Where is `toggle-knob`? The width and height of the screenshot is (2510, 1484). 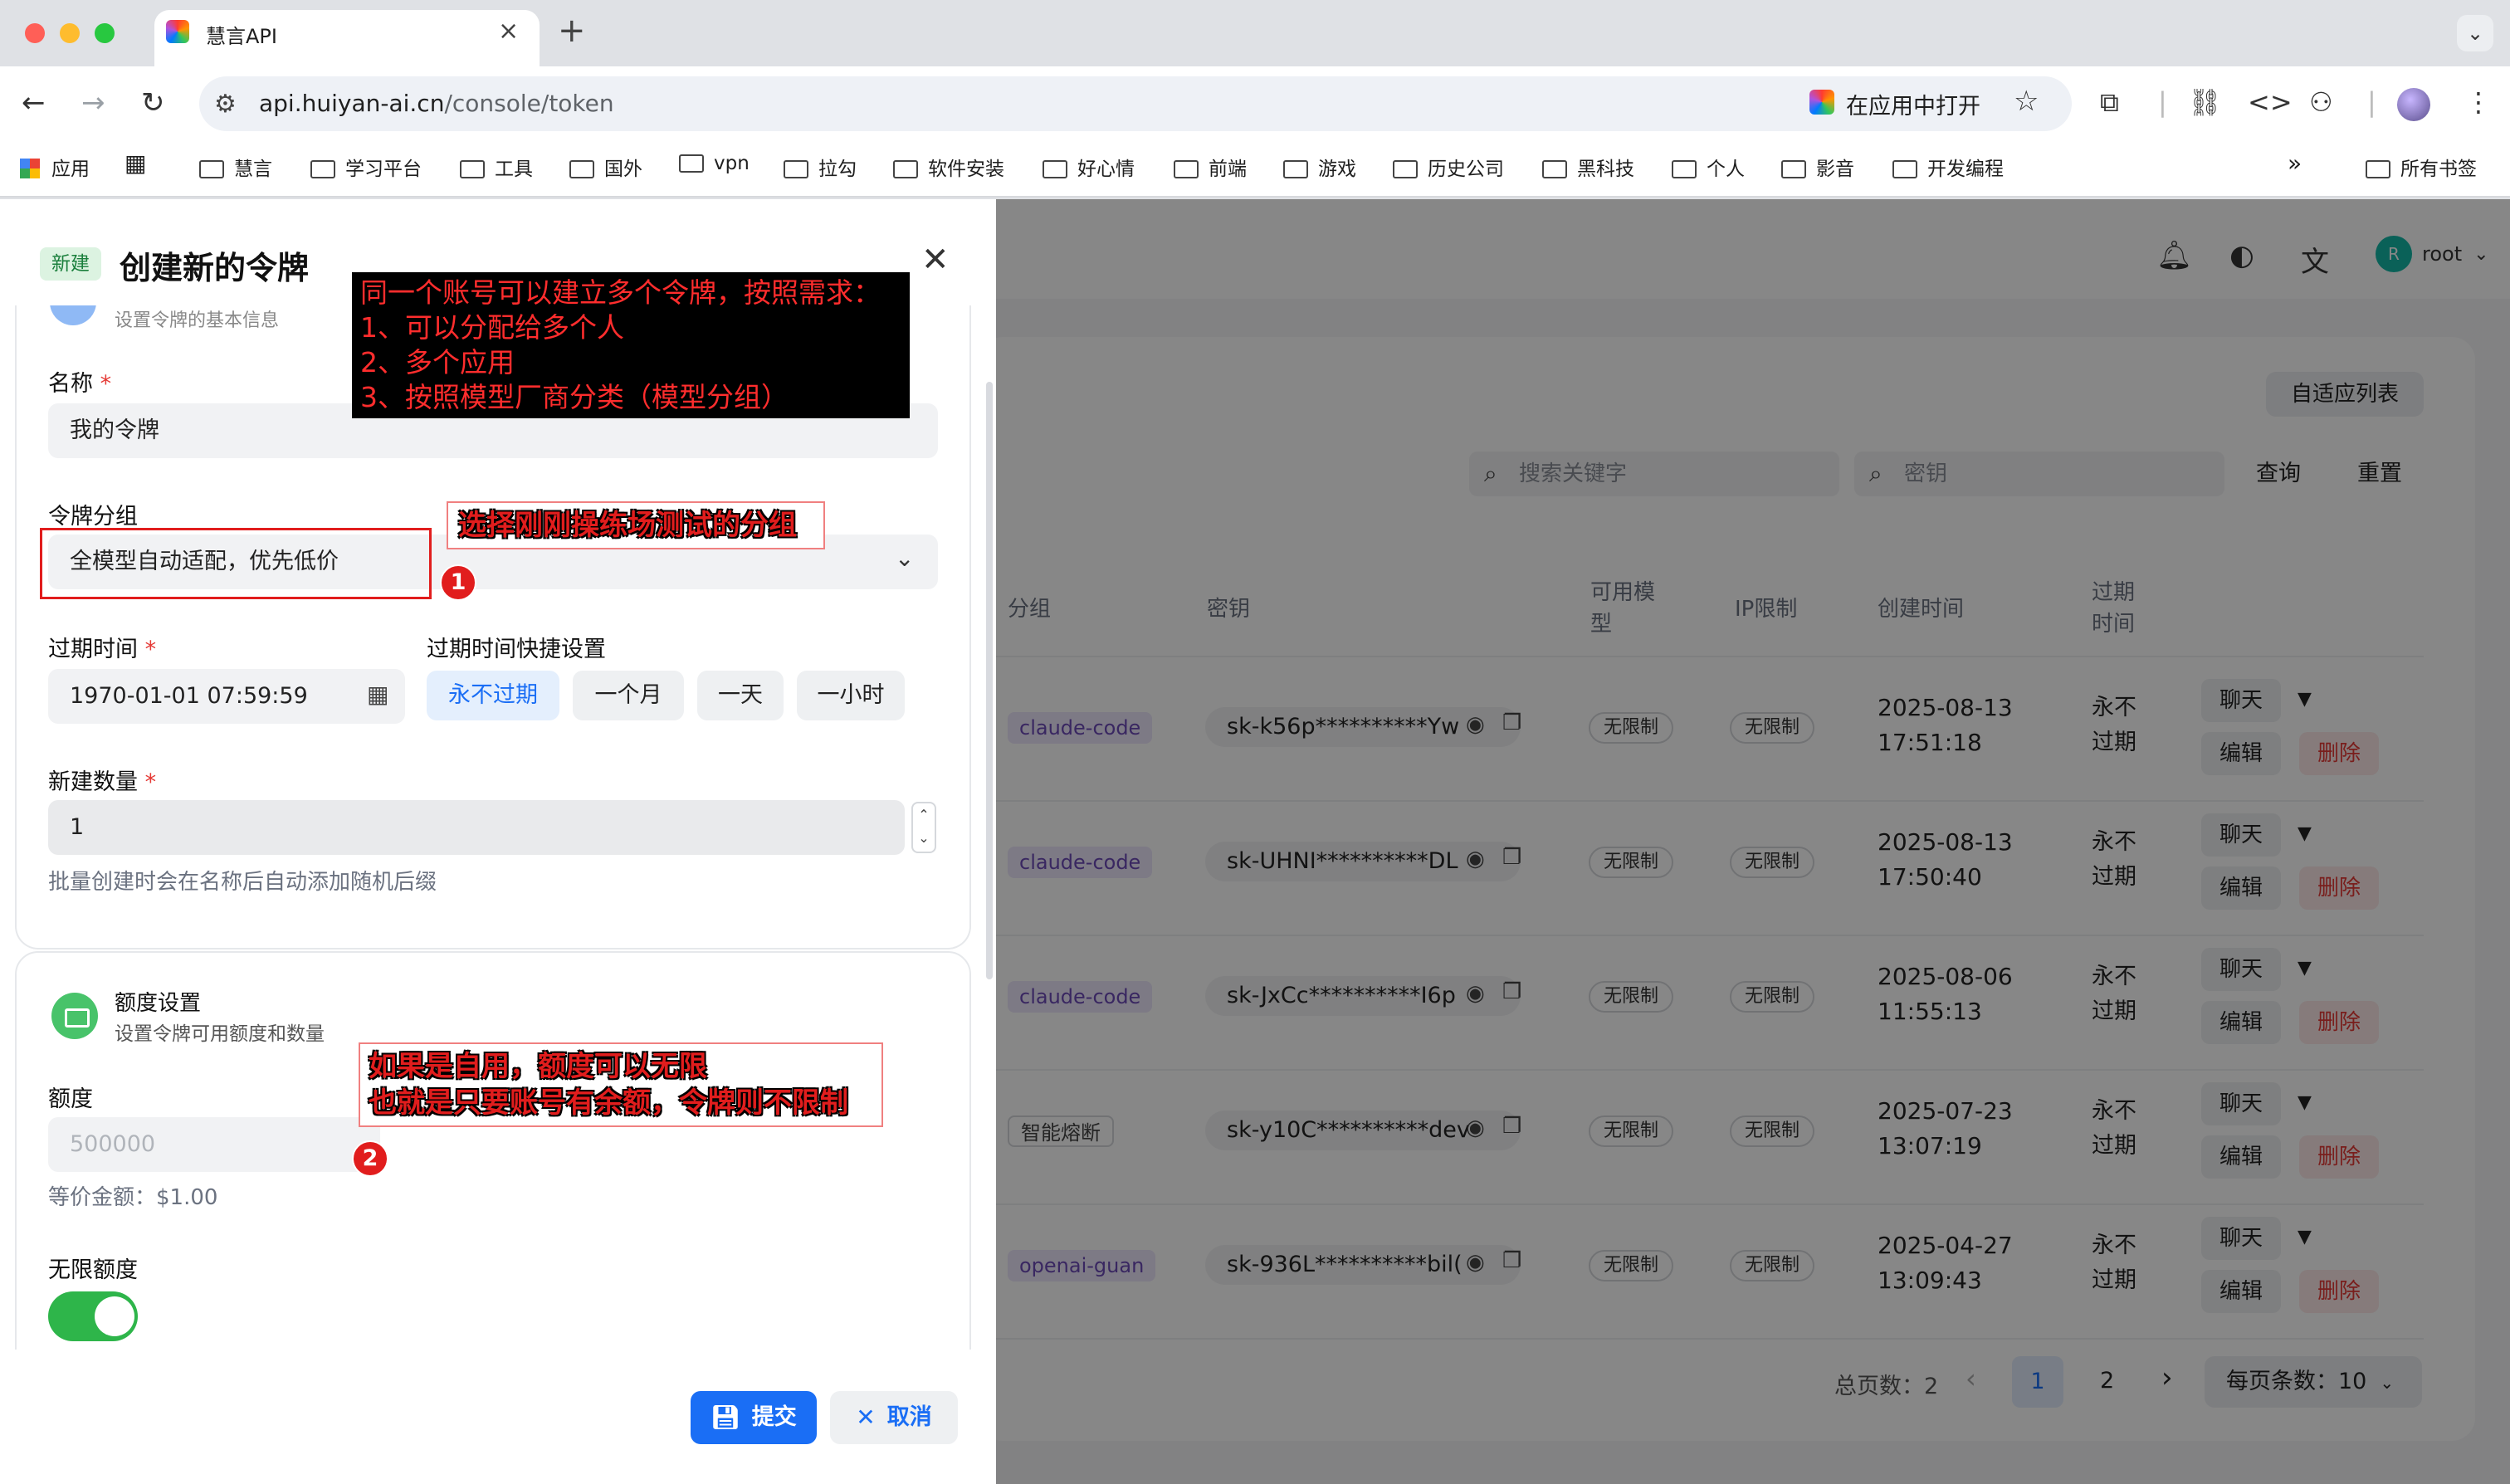 toggle-knob is located at coordinates (114, 1316).